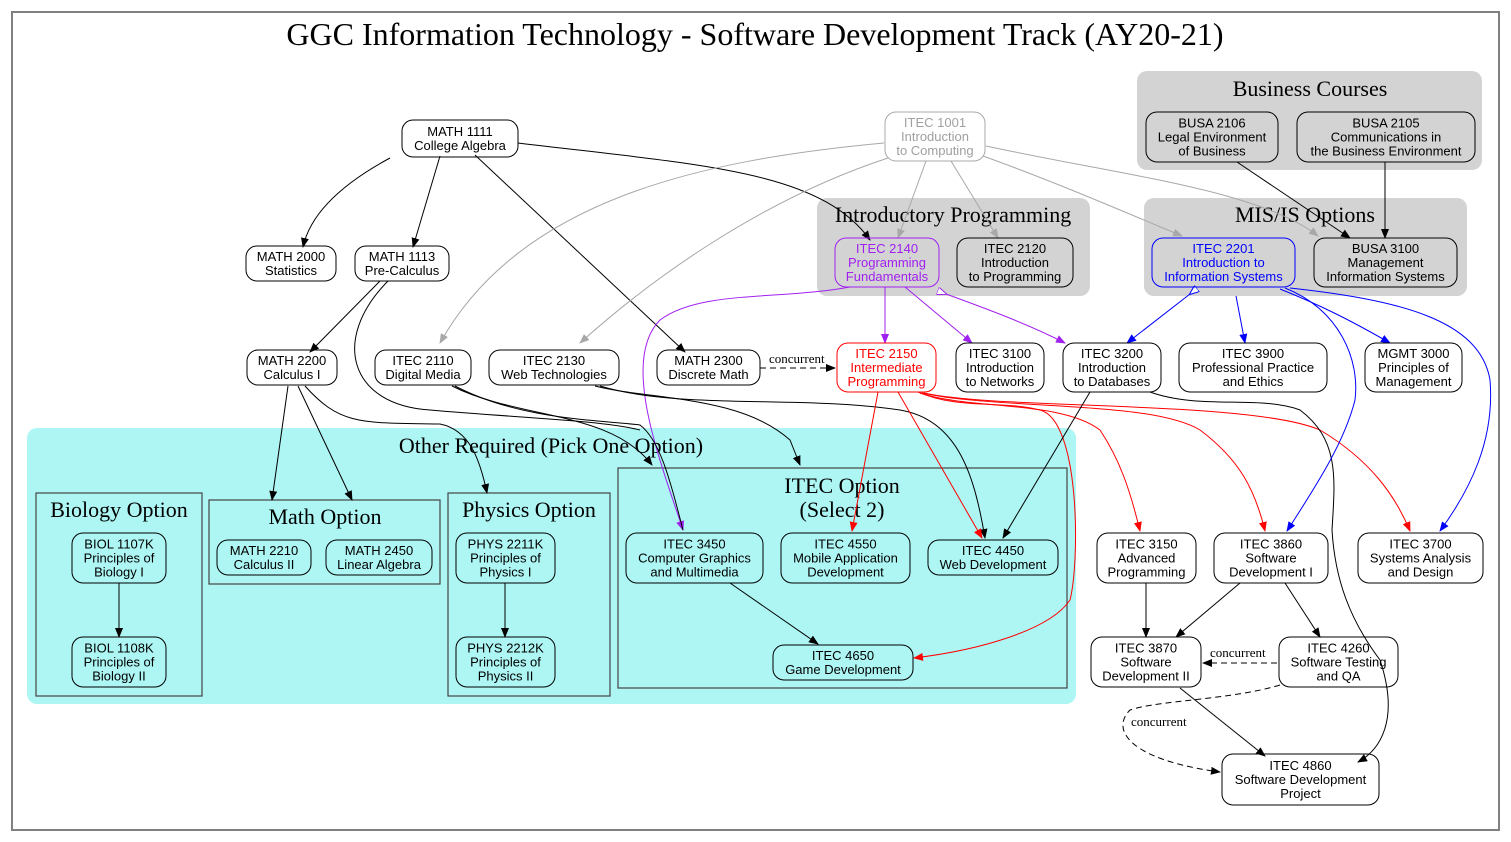 Image resolution: width=1511 pixels, height=842 pixels. Describe the element at coordinates (460, 131) in the screenshot. I see `course-code: MATH 1111` at that location.